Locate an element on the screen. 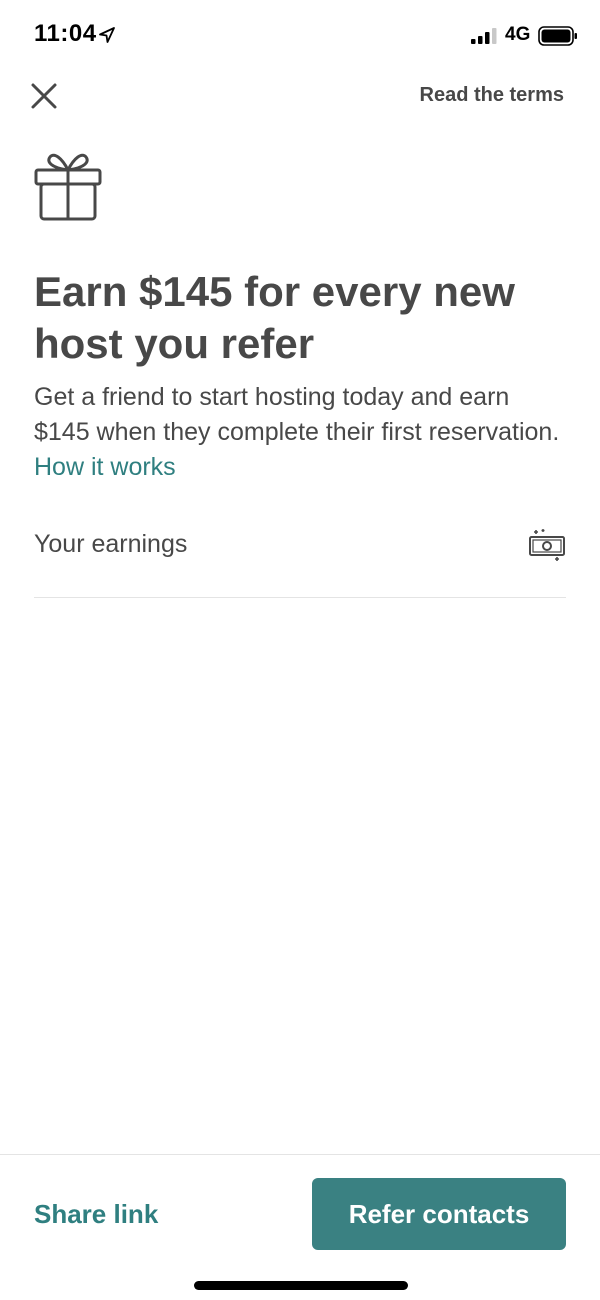  home-indicator is located at coordinates (301, 1285).